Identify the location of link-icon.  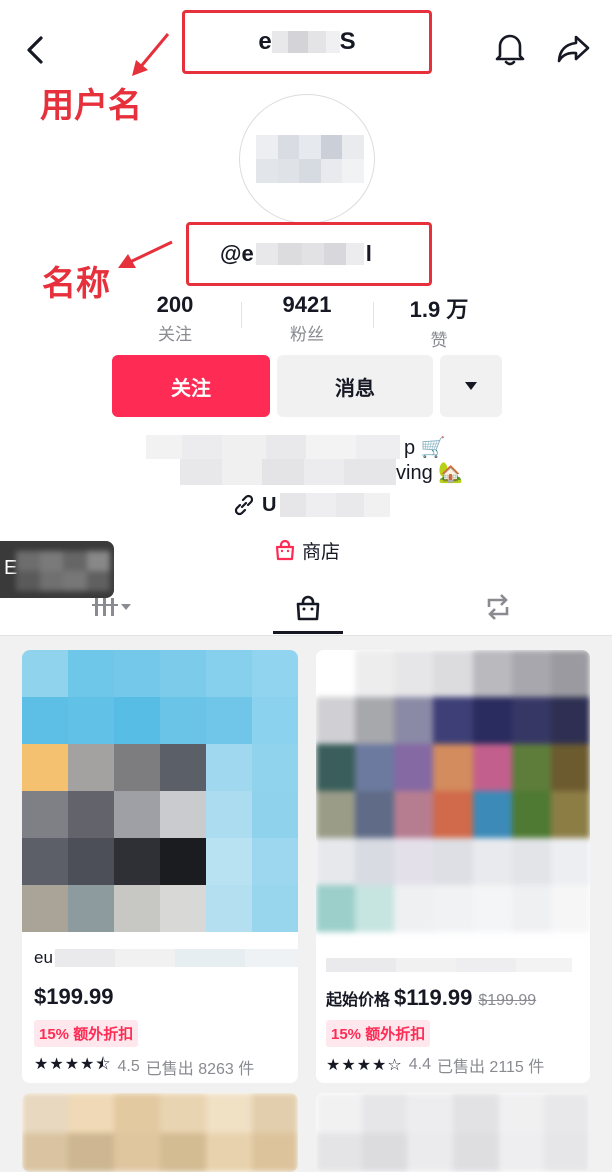
(244, 505).